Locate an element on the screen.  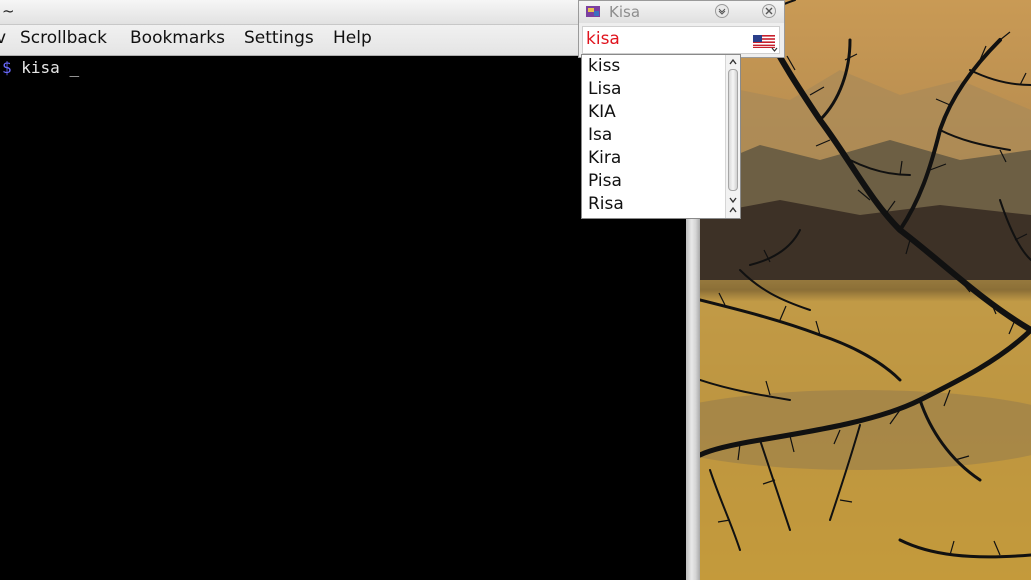
suggestion-dropdown: kiss Lisa KIA Isa Kira Pisa Risa is located at coordinates (661, 136).